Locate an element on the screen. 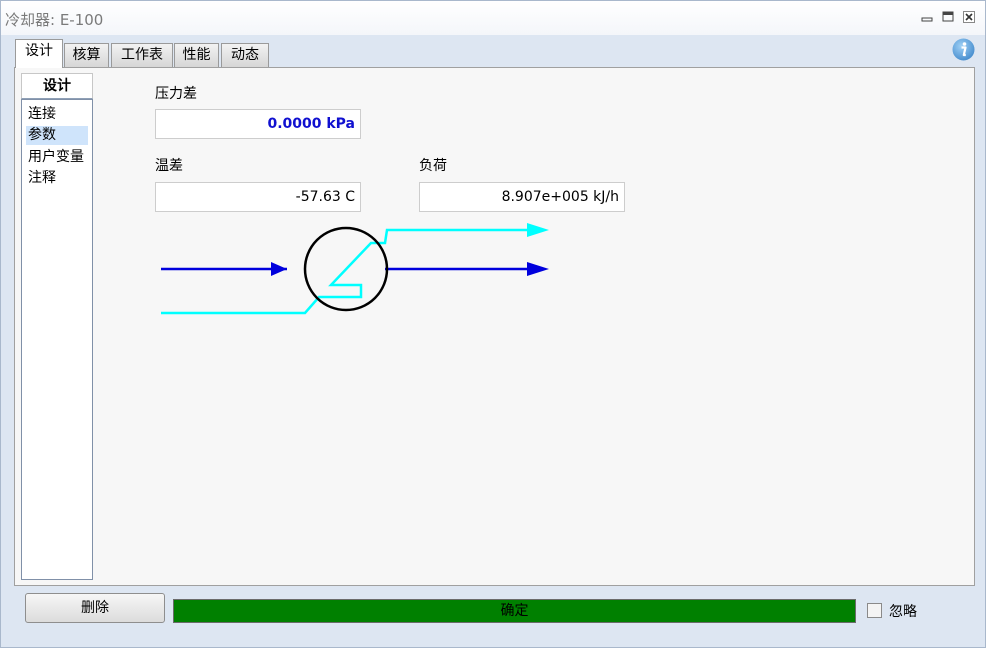  tab-rating: 核算 is located at coordinates (86, 55).